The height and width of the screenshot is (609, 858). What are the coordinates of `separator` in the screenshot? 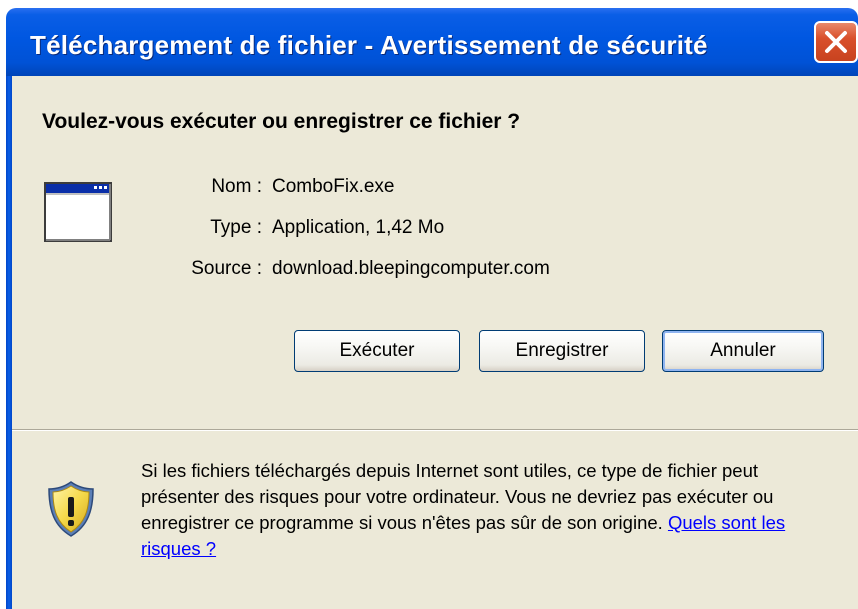 It's located at (435, 430).